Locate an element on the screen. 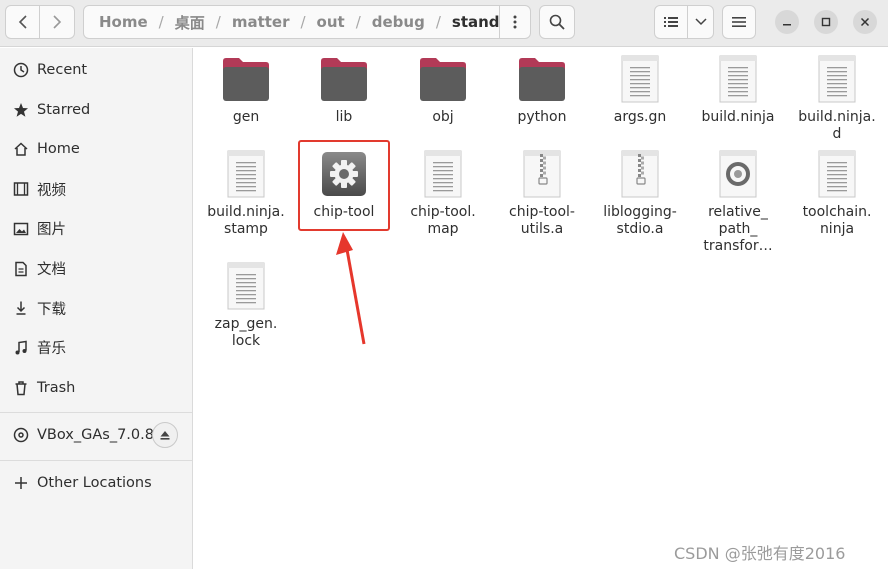  watermark: CSDN @张弛有度2016 is located at coordinates (760, 553).